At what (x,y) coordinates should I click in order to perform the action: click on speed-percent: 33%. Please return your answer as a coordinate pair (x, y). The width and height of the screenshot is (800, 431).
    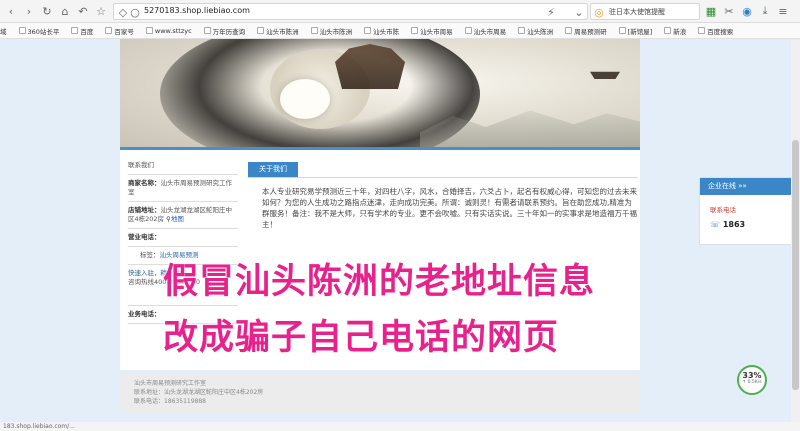
    Looking at the image, I should click on (752, 375).